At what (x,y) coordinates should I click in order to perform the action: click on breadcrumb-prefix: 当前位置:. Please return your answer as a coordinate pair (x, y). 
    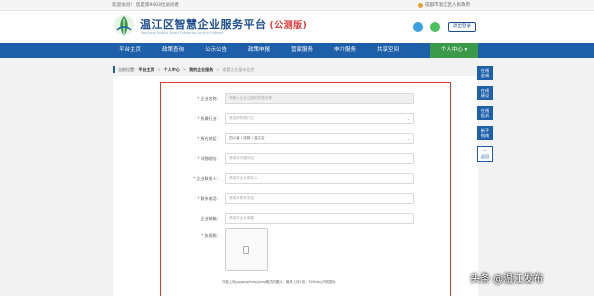
    Looking at the image, I should click on (127, 69).